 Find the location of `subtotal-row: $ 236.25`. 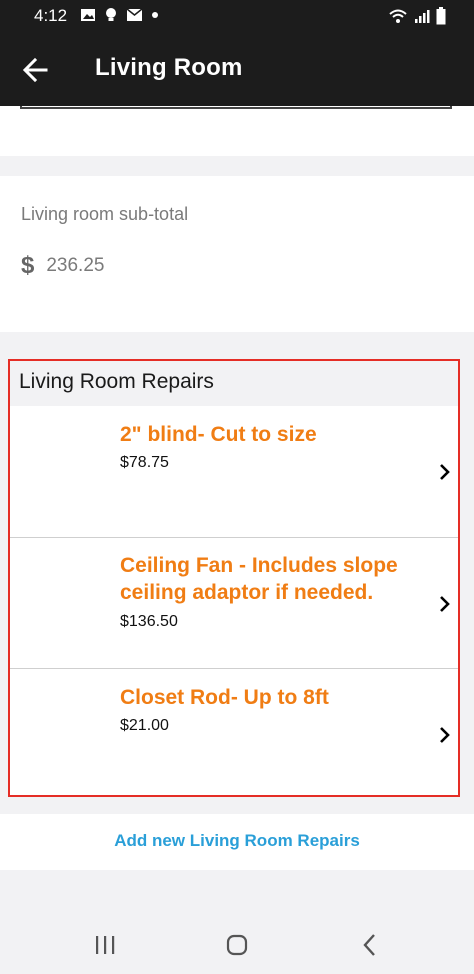

subtotal-row: $ 236.25 is located at coordinates (62, 266).